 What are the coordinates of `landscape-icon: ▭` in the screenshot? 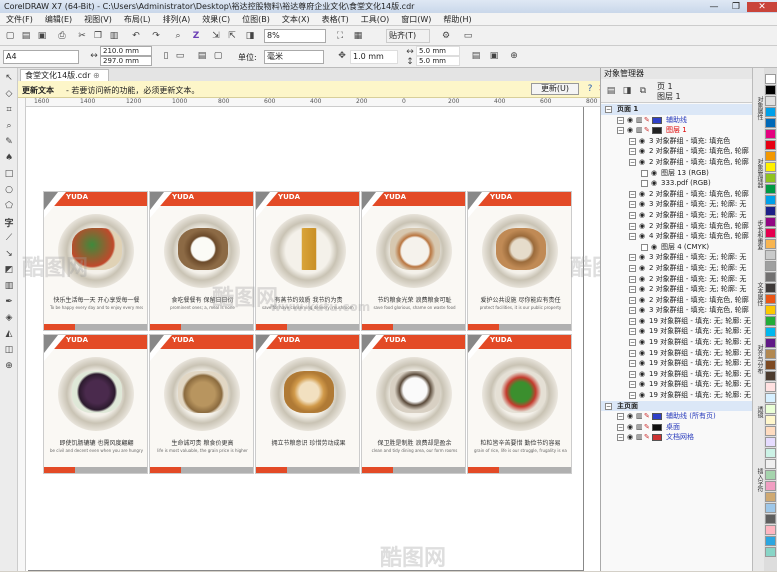 It's located at (180, 56).